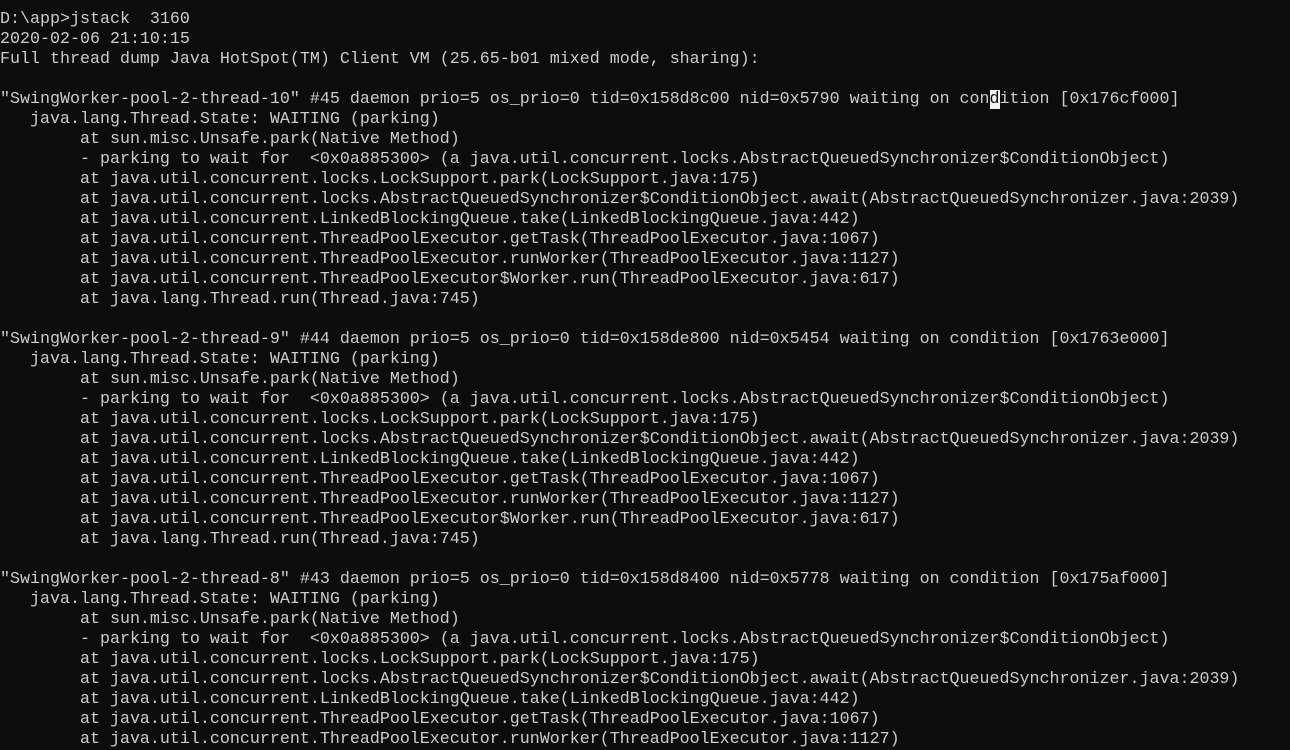  I want to click on console-line: 2020-02-06 21:10:15, so click(95, 39).